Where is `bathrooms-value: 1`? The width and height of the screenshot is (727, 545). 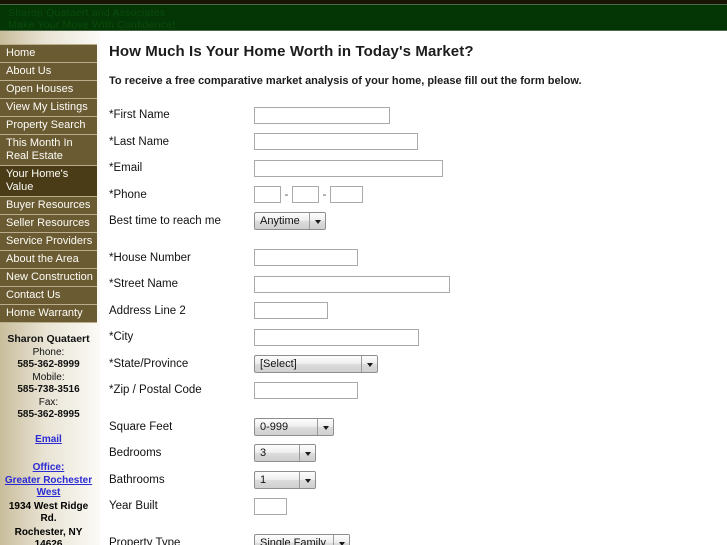 bathrooms-value: 1 is located at coordinates (263, 479).